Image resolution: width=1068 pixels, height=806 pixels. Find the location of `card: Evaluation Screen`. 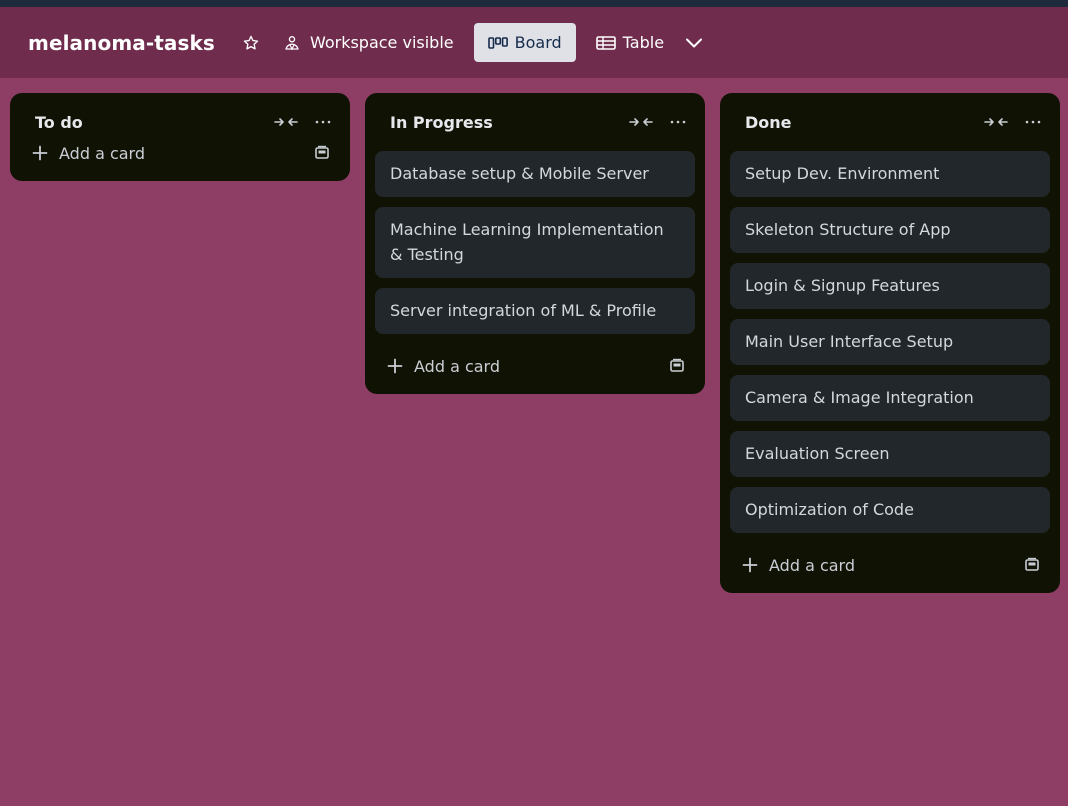

card: Evaluation Screen is located at coordinates (890, 454).